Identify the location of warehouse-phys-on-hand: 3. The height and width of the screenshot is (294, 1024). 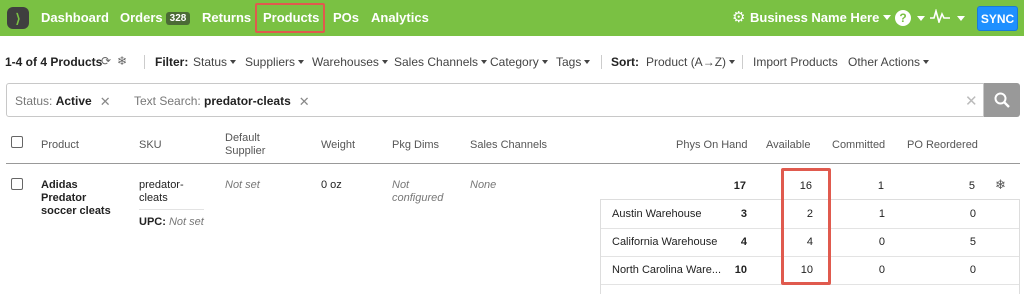
(743, 214).